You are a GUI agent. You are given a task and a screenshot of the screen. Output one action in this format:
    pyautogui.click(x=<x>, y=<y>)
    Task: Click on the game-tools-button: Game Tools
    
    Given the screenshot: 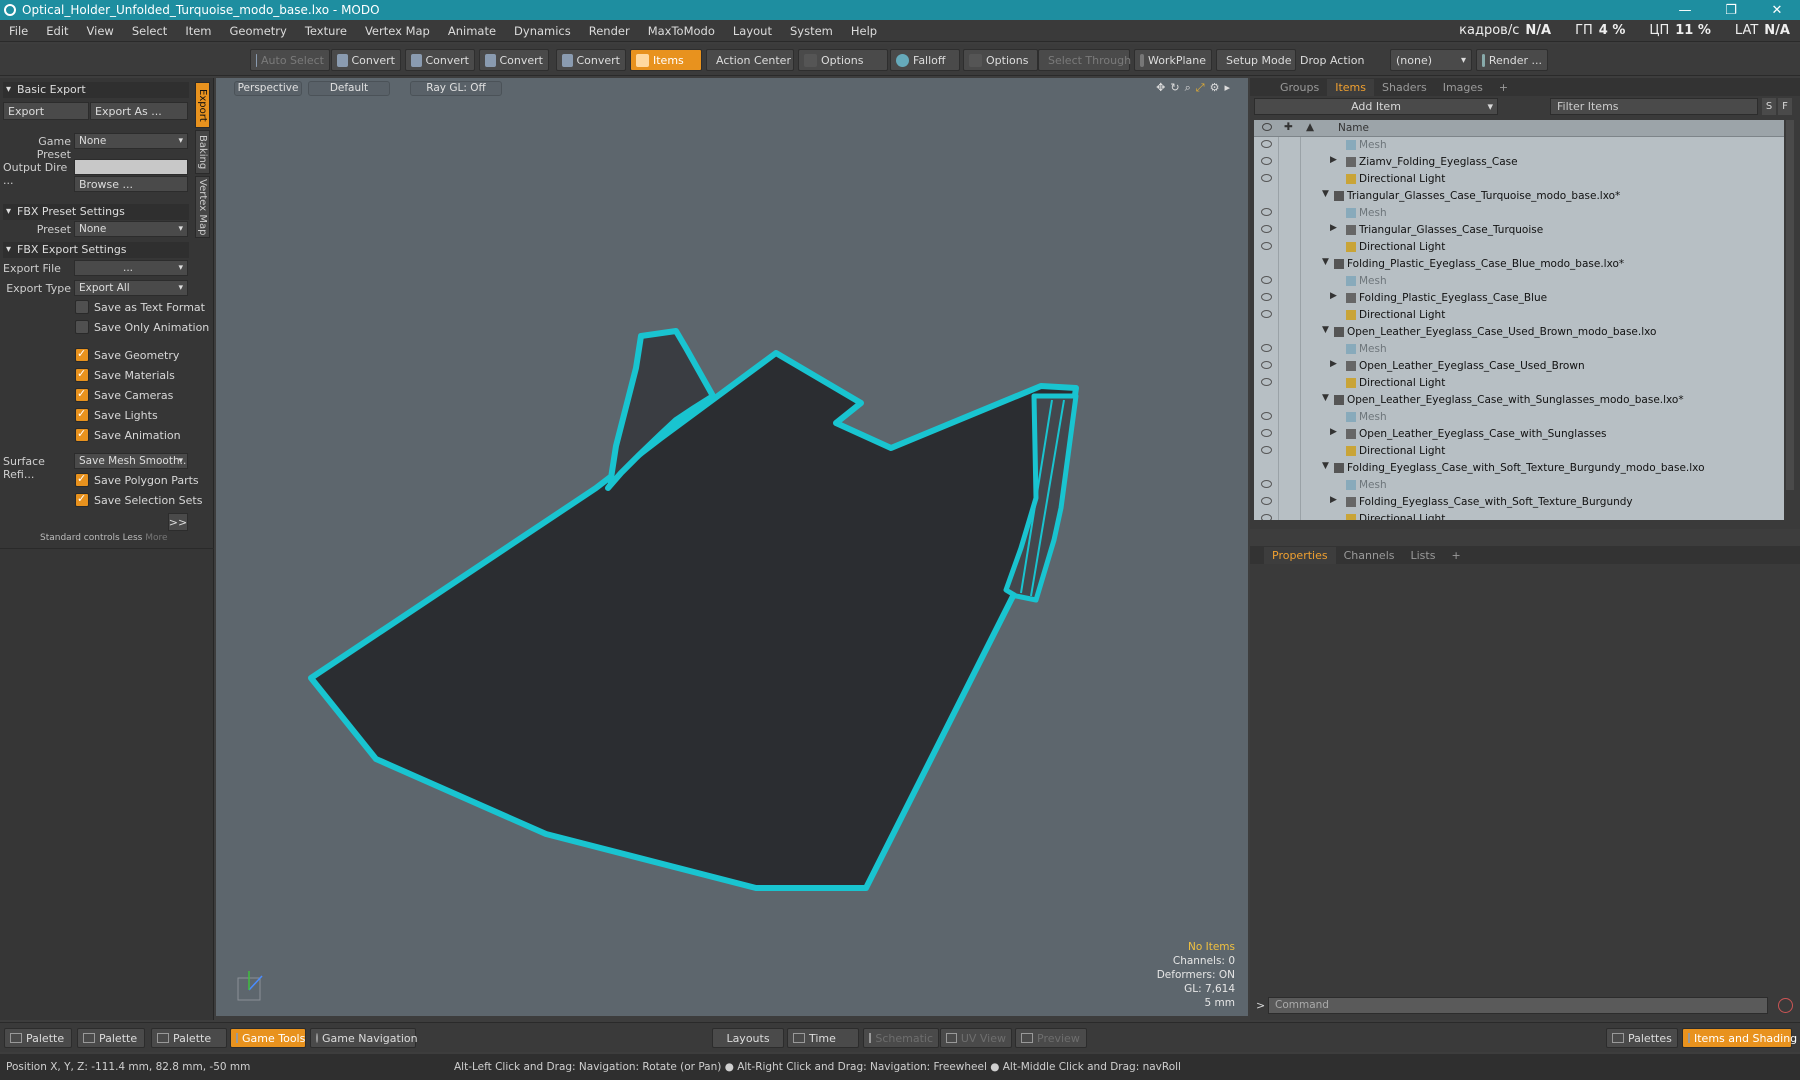 What is the action you would take?
    pyautogui.click(x=268, y=1038)
    